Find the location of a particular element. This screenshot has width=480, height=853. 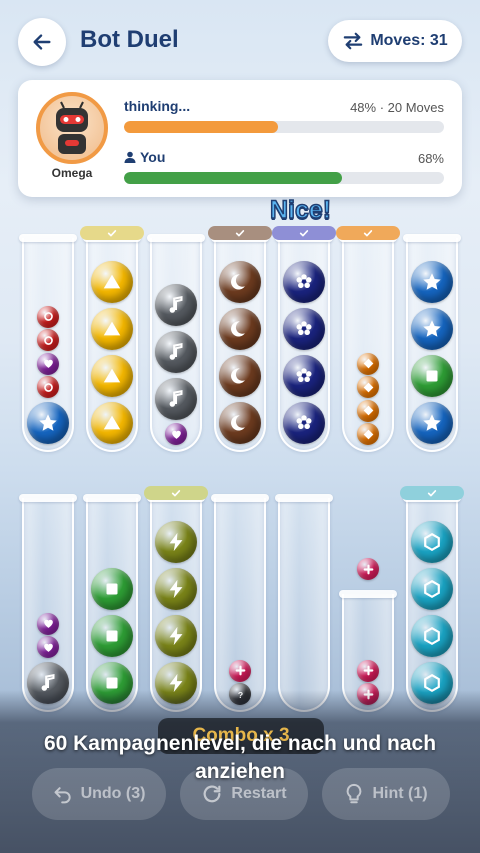

player-progress-bar is located at coordinates (284, 178).